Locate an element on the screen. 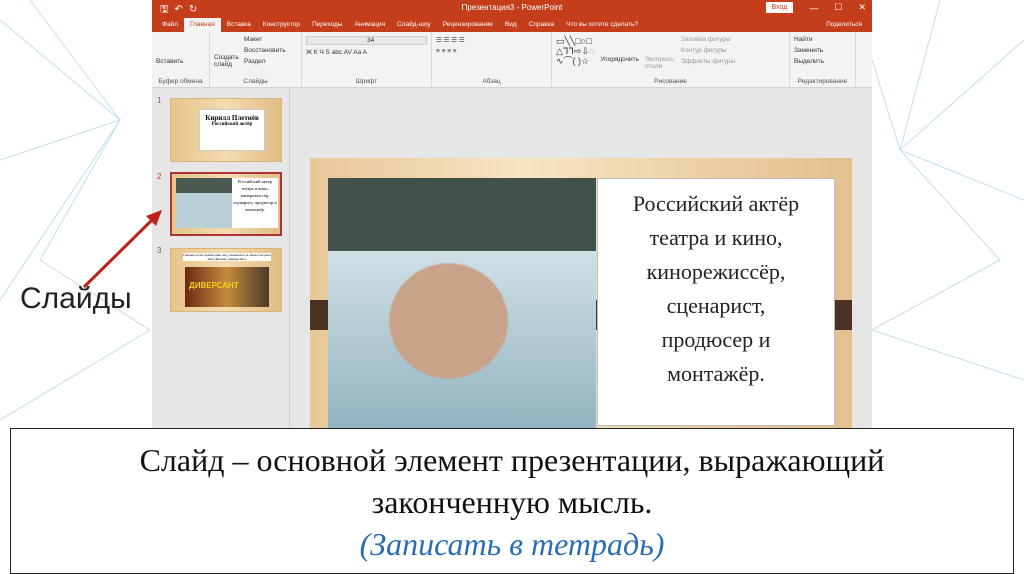 This screenshot has height=574, width=1024. font-format-buttons: Ж К Ч S abc AV Aa A is located at coordinates (366, 52).